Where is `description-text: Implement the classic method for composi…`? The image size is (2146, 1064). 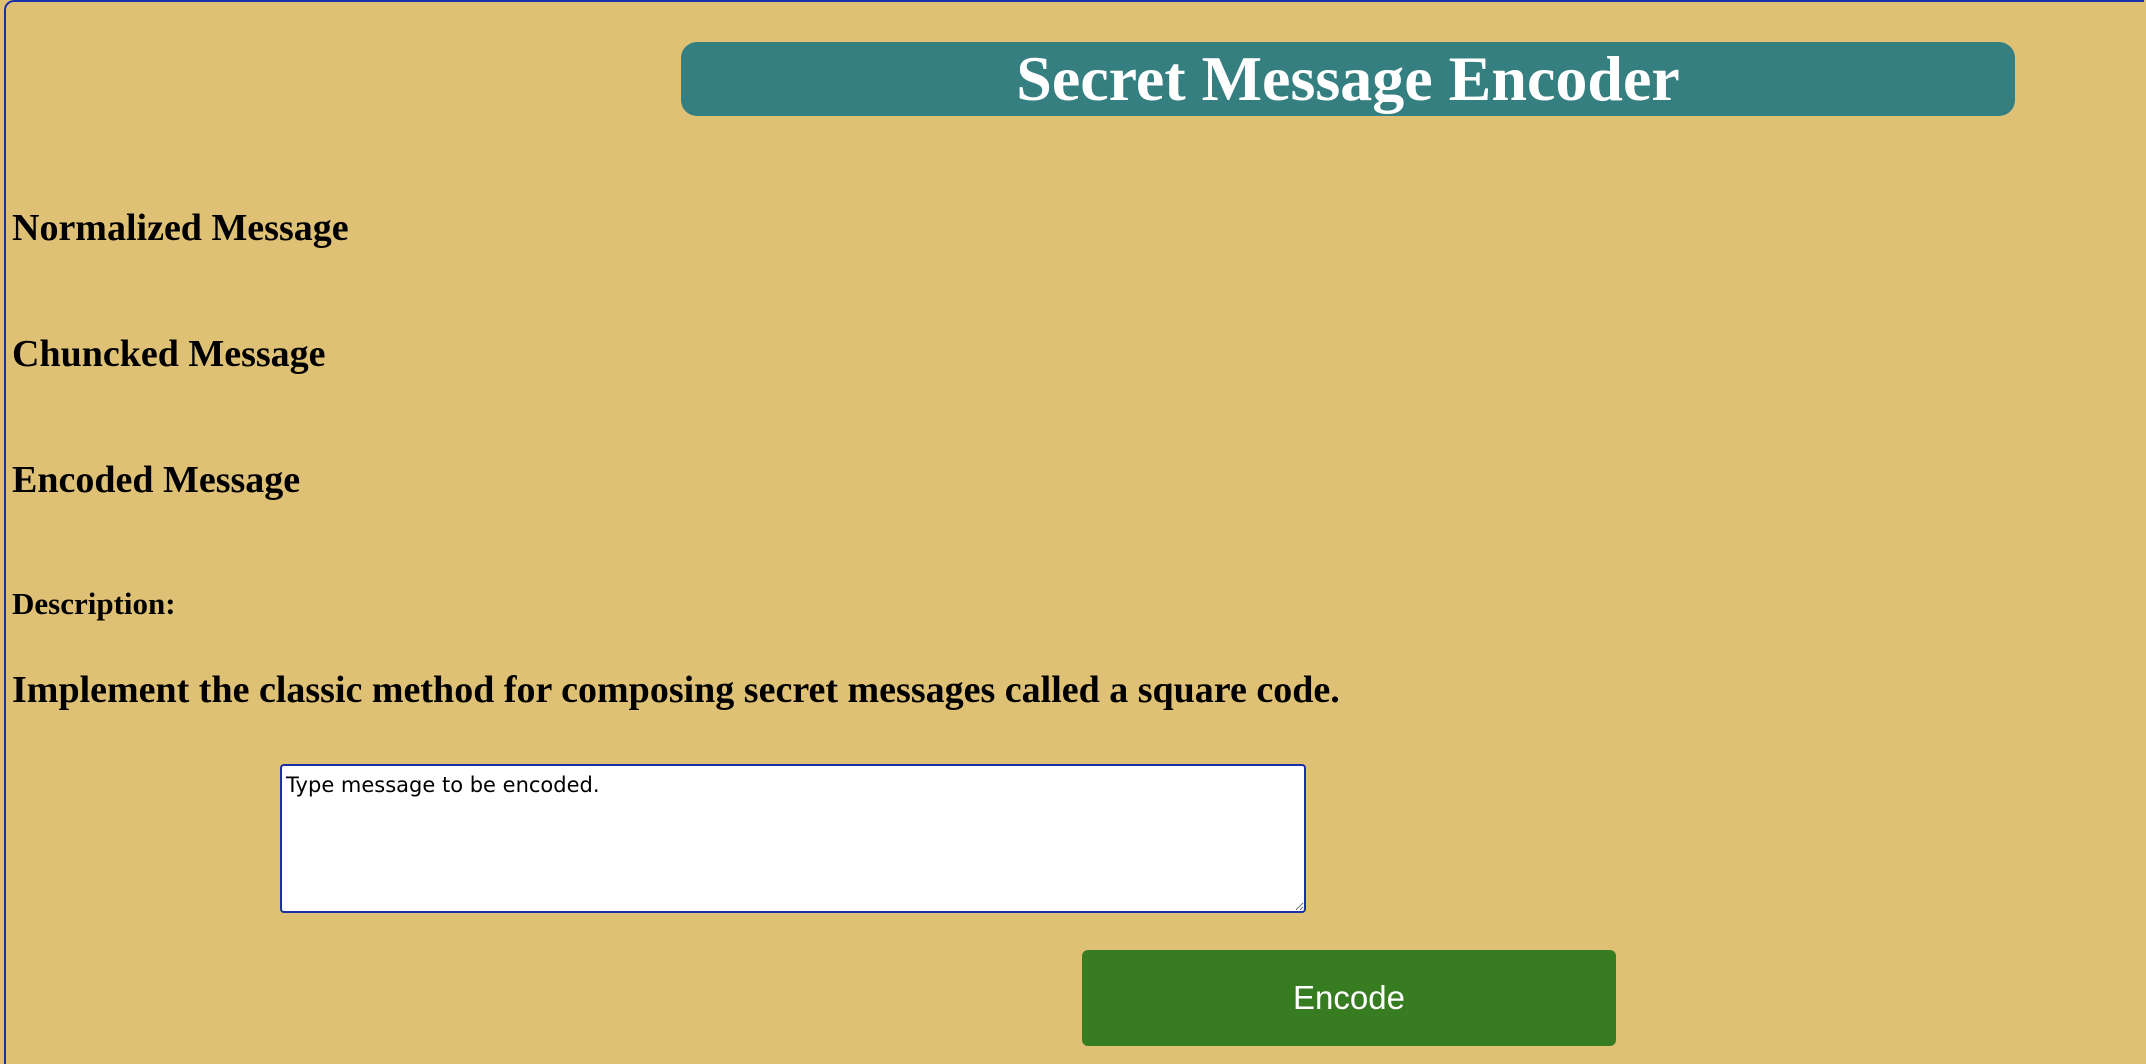
description-text: Implement the classic method for composi… is located at coordinates (676, 690).